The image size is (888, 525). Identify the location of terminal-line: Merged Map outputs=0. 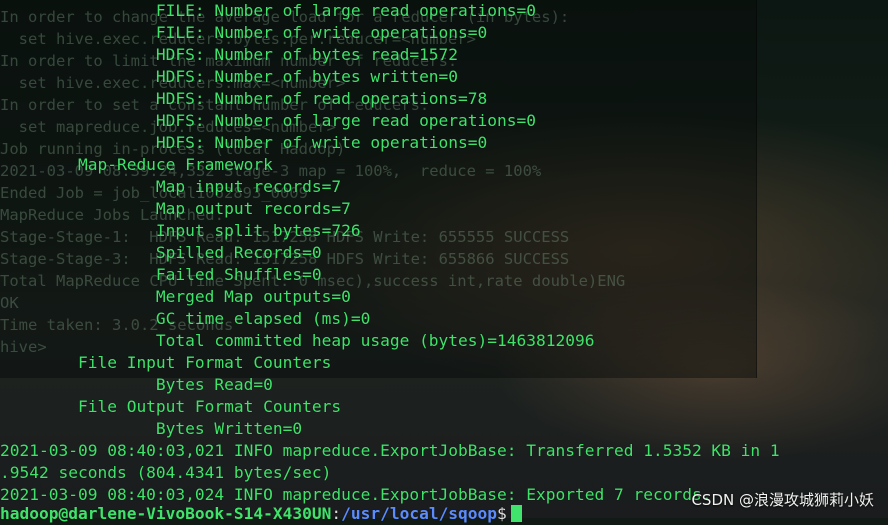
(175, 296).